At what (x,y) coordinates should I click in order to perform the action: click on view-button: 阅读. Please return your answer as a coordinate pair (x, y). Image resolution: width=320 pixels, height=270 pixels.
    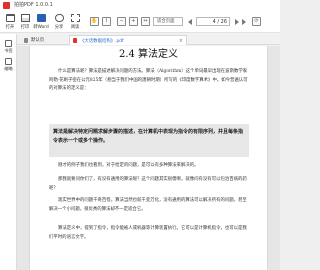
    Looking at the image, I should click on (75, 23).